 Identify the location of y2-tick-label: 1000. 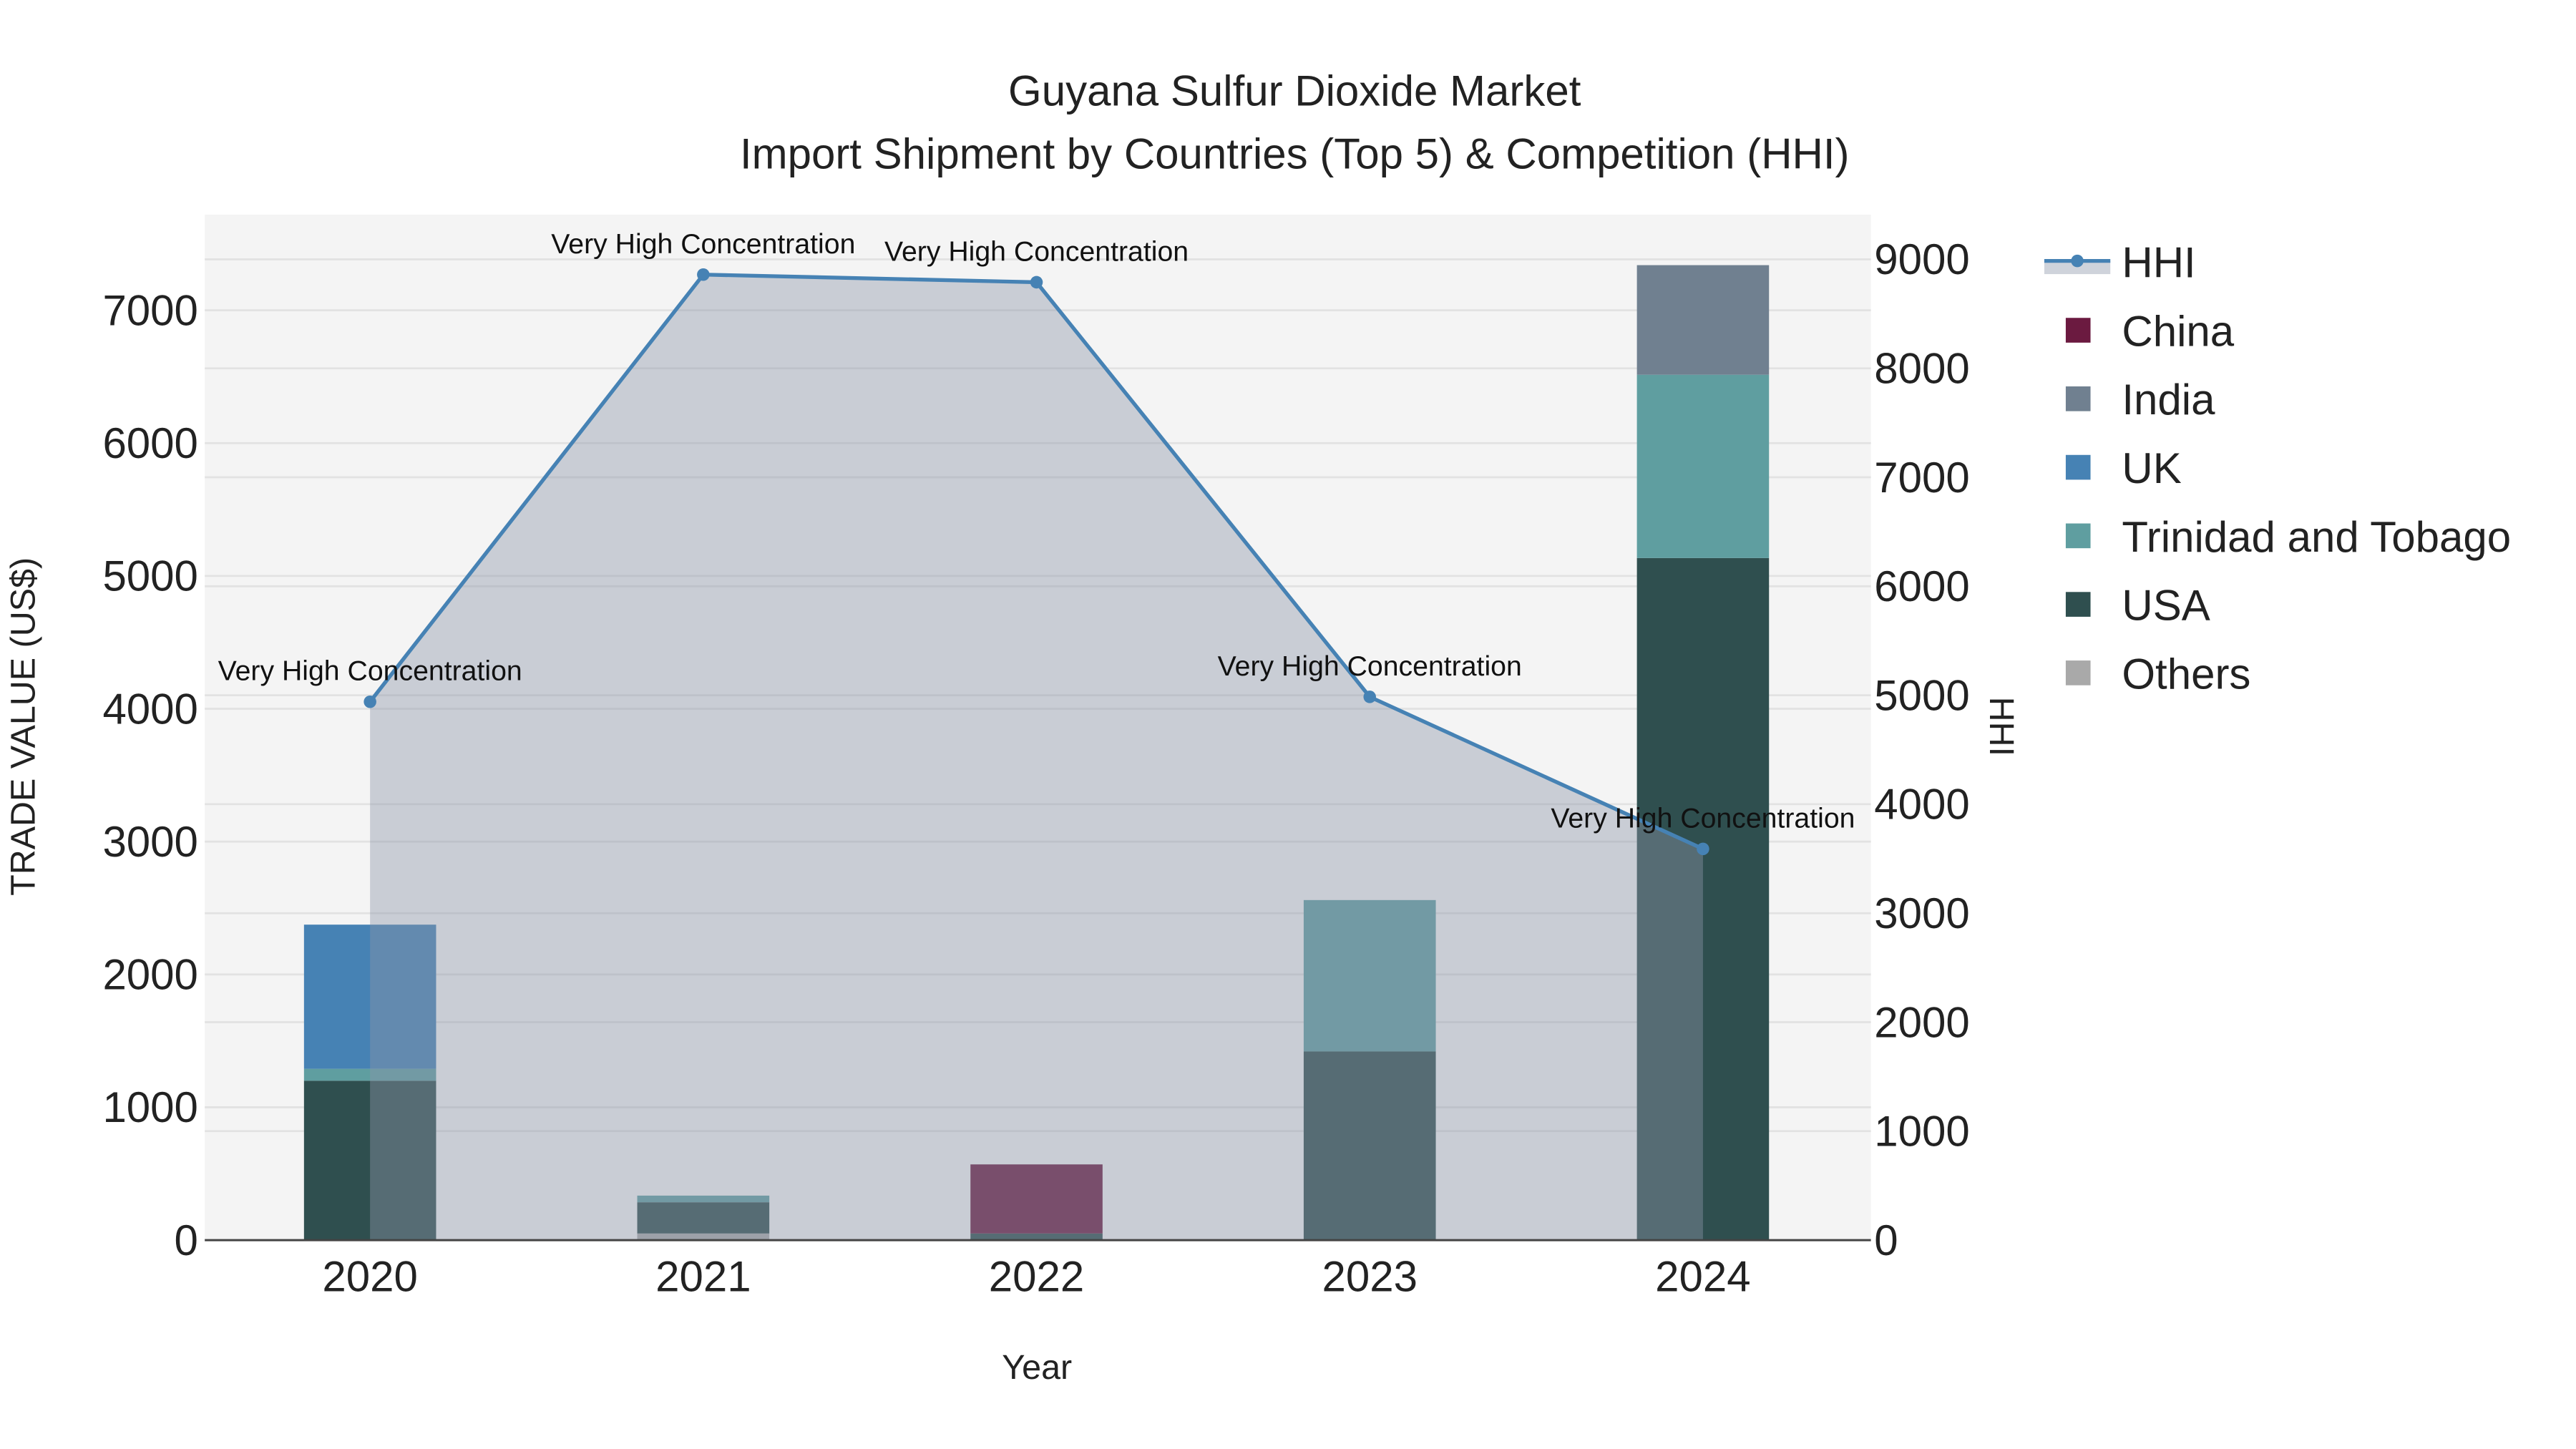
(1921, 1132).